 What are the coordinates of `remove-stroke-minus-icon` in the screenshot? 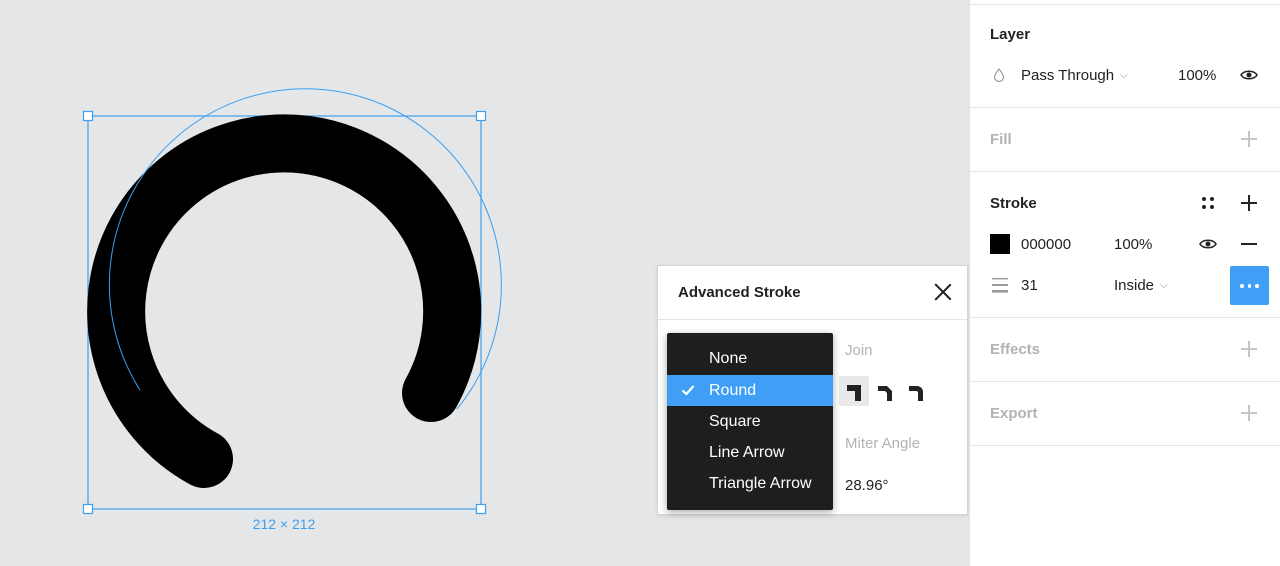 It's located at (1249, 244).